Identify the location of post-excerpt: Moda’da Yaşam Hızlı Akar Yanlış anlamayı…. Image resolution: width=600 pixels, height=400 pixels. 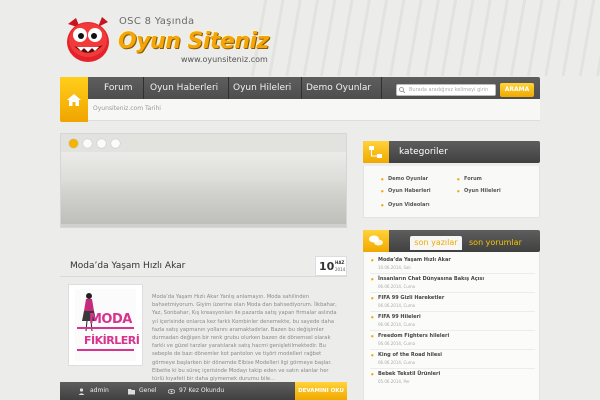
(244, 338).